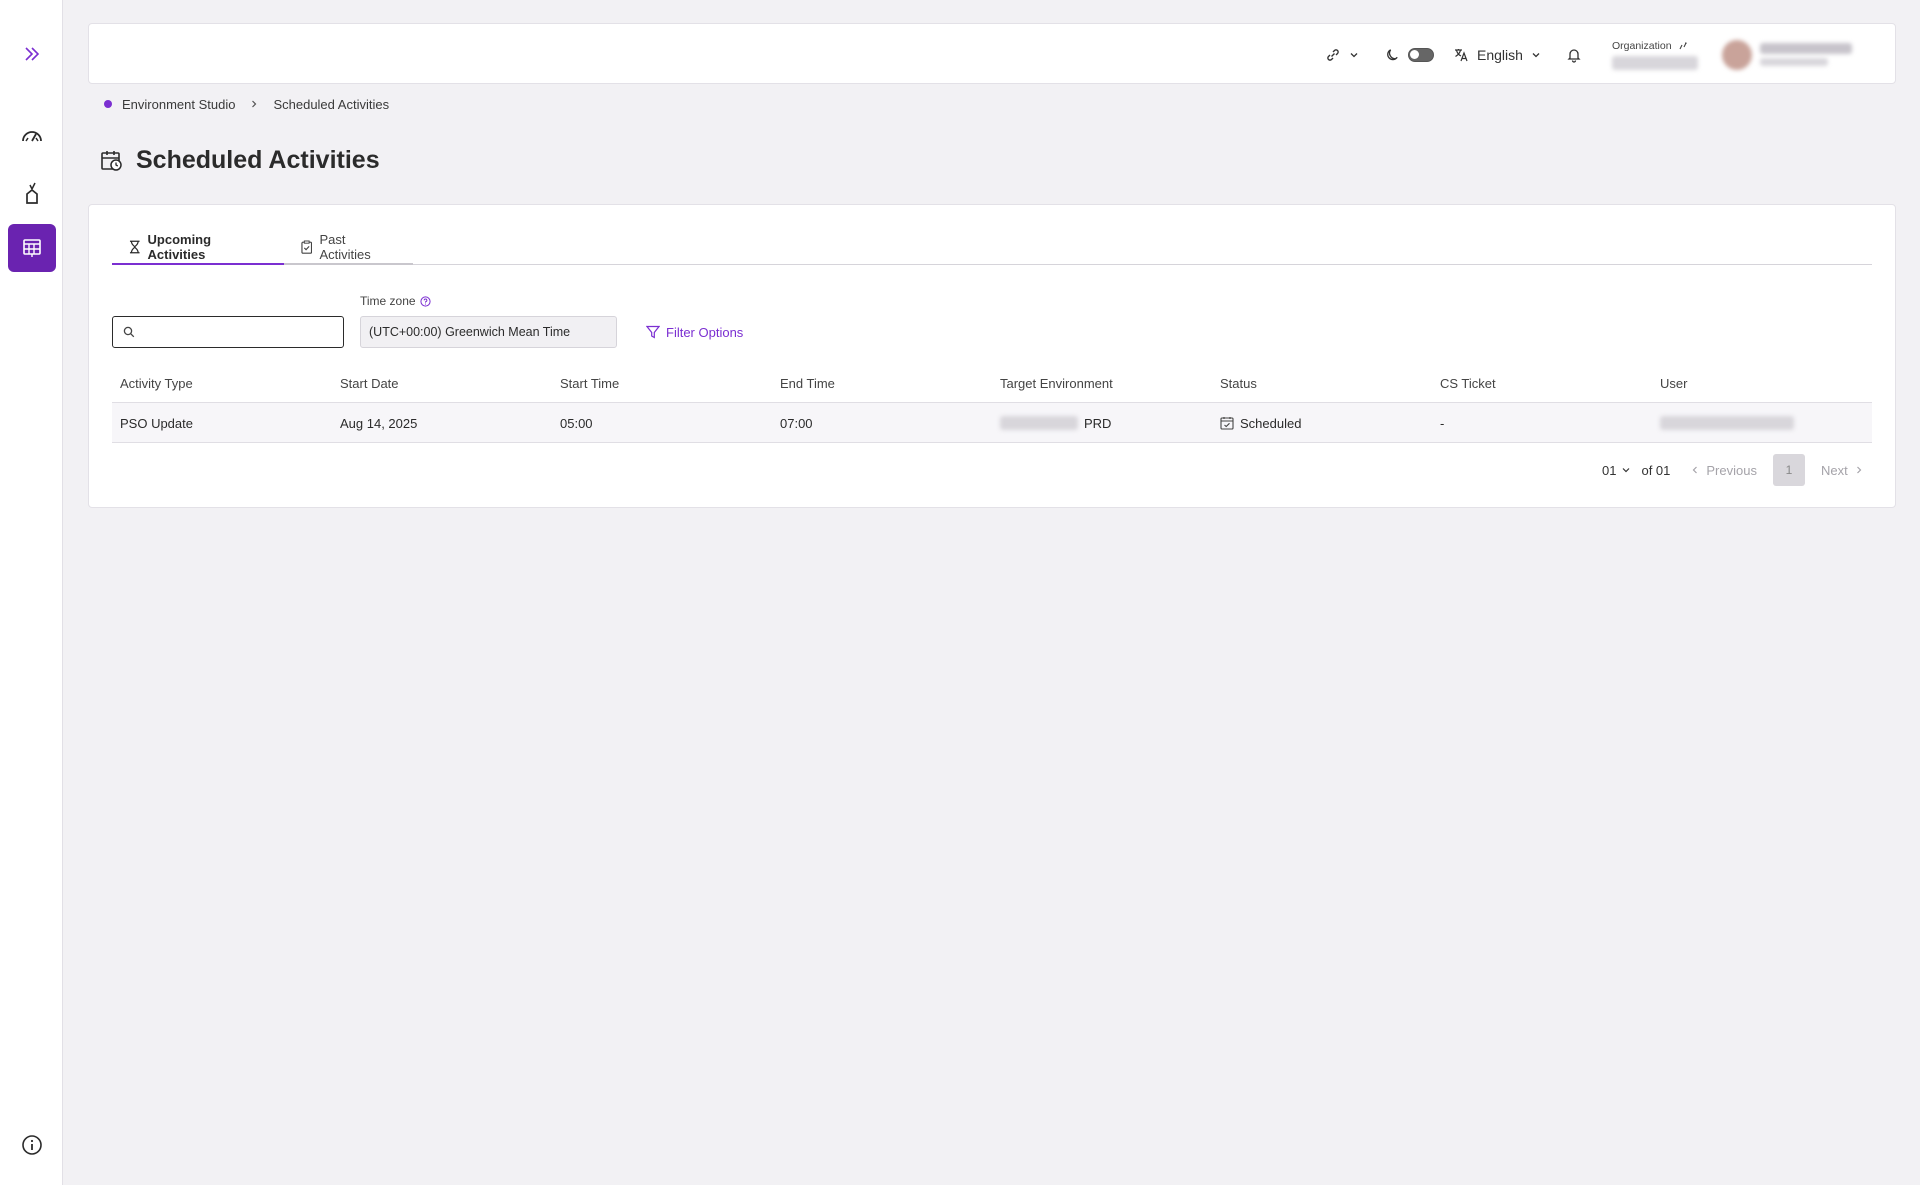 This screenshot has width=1920, height=1185. I want to click on calendar-grid-icon, so click(32, 248).